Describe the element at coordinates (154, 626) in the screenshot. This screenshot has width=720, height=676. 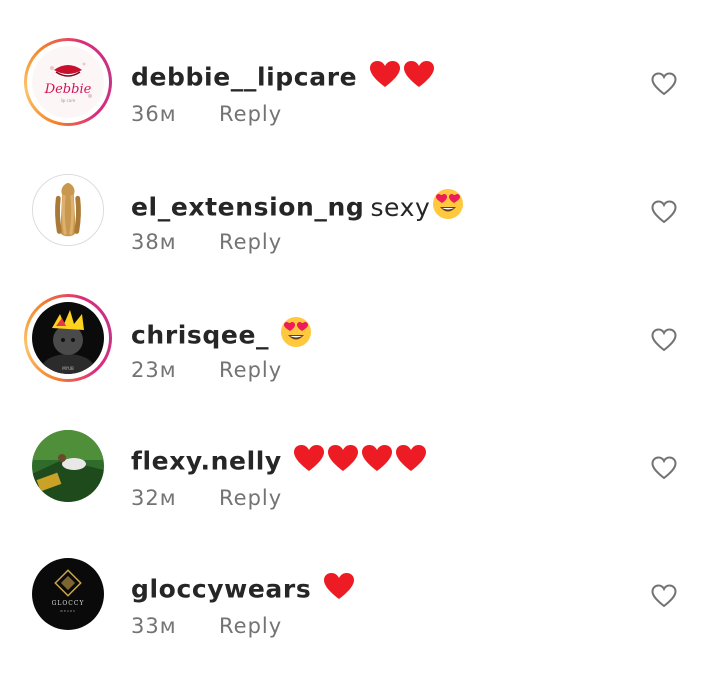
I see `timestamp: 33м` at that location.